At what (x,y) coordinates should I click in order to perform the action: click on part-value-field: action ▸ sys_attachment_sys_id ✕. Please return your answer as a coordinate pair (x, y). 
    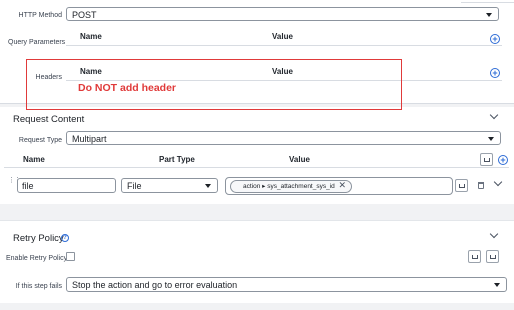
    Looking at the image, I should click on (339, 186).